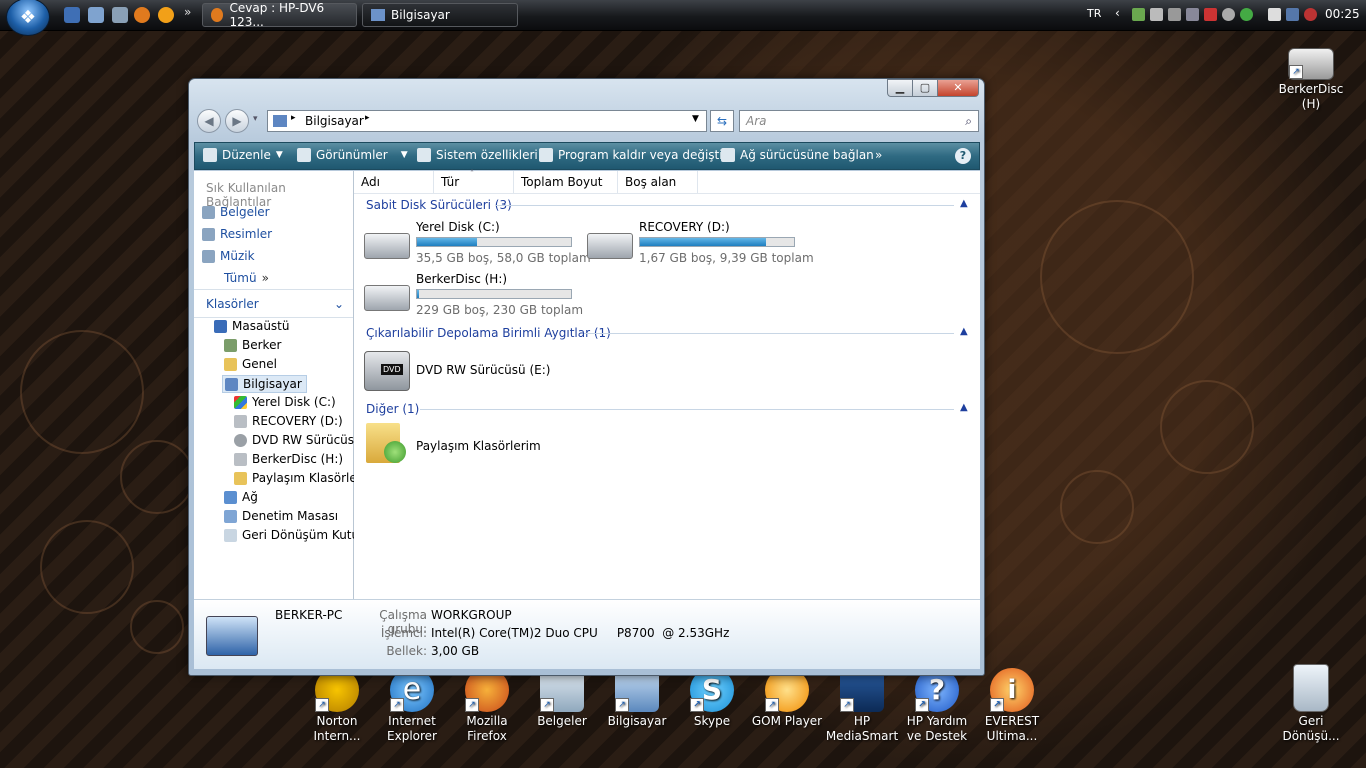 The height and width of the screenshot is (768, 1366). I want to click on maximize-button: ▢, so click(925, 88).